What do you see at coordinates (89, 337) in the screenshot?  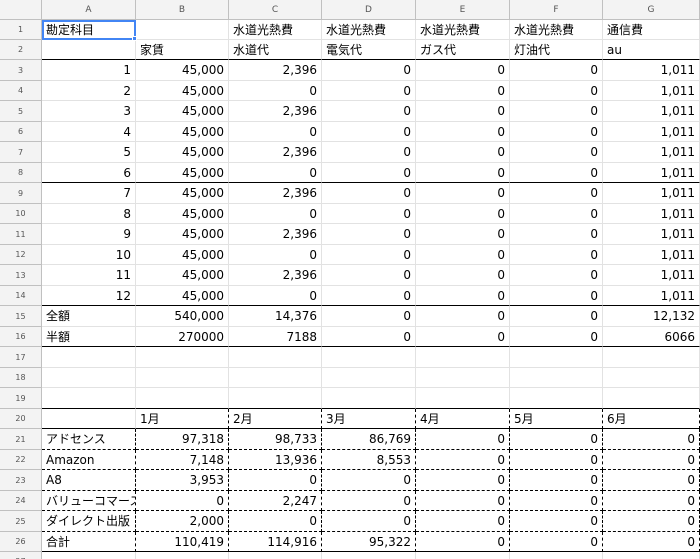 I see `total-label-cell: 半額` at bounding box center [89, 337].